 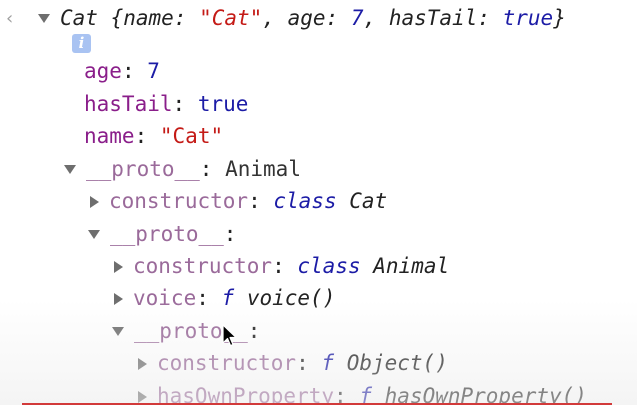 I want to click on property-value: true, so click(x=223, y=104).